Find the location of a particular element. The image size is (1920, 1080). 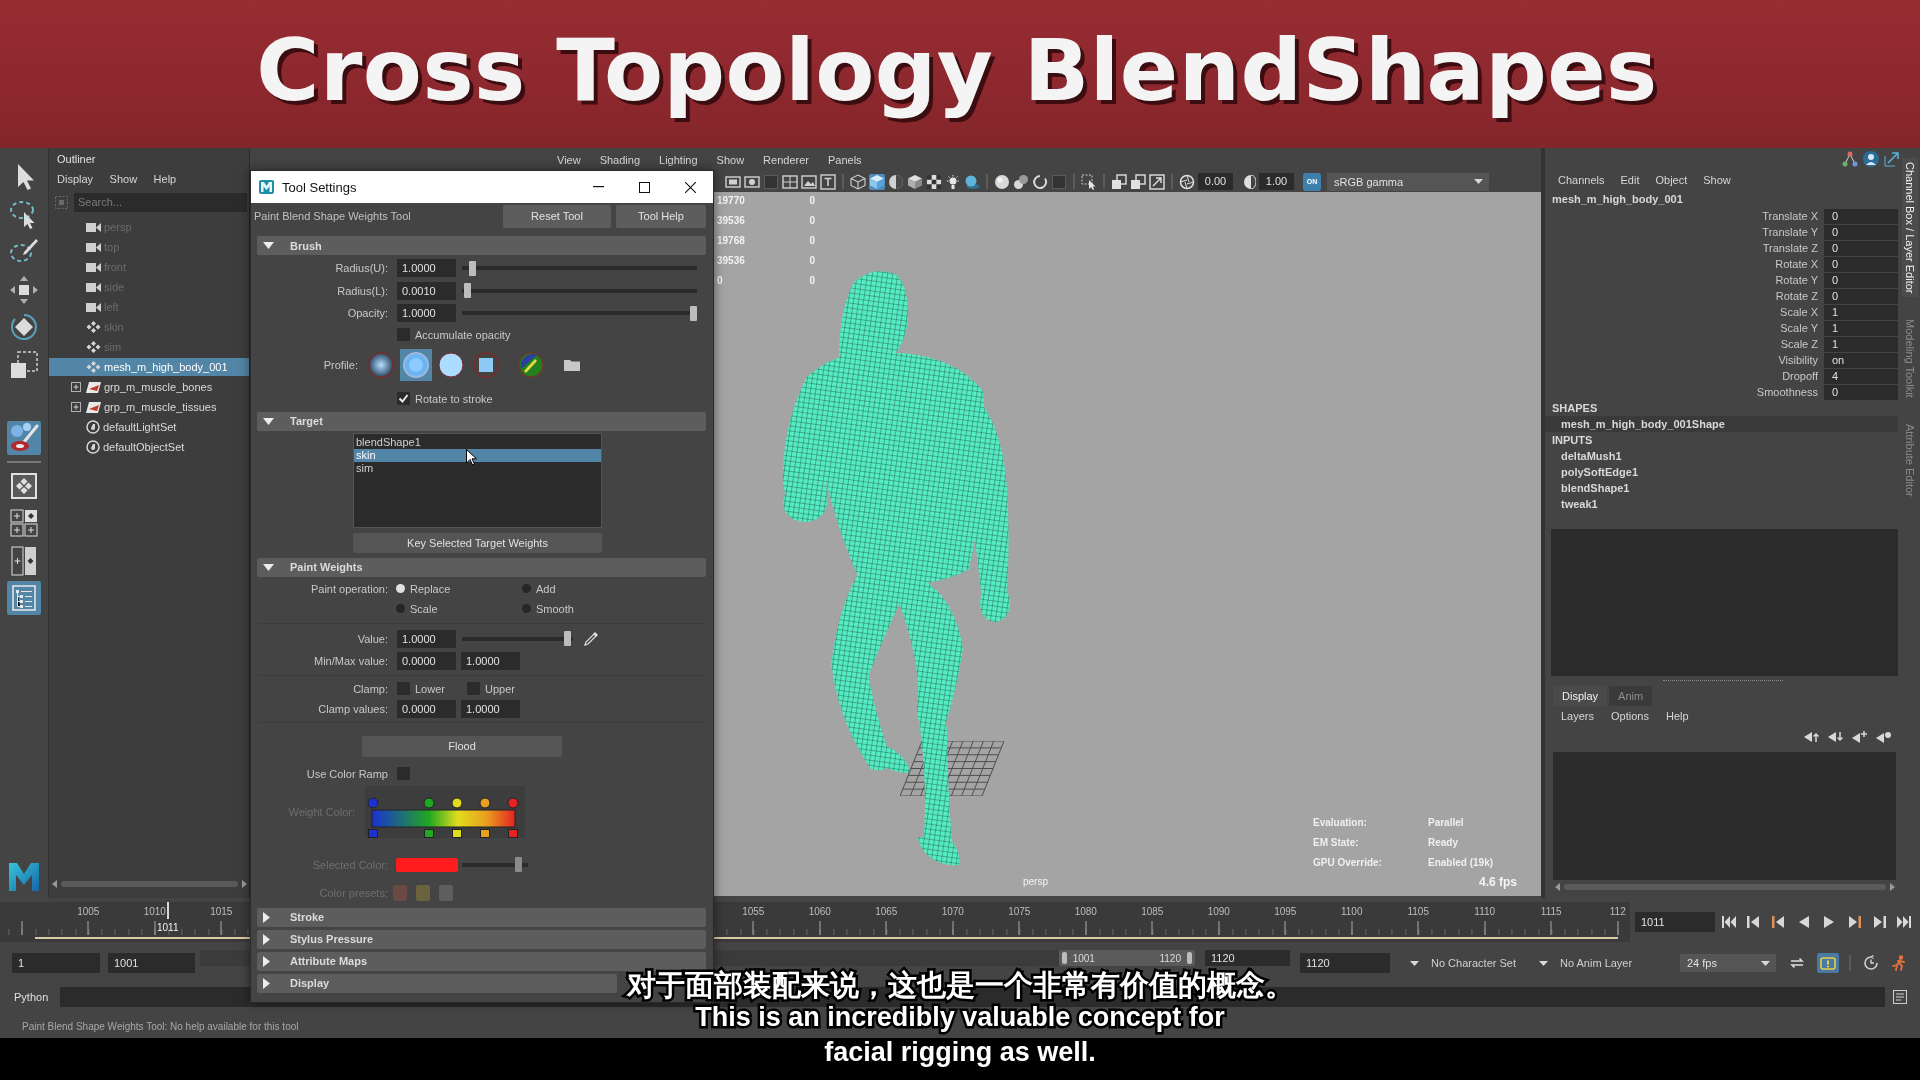

subtitle-text: facial rigging as well. is located at coordinates (960, 1052).